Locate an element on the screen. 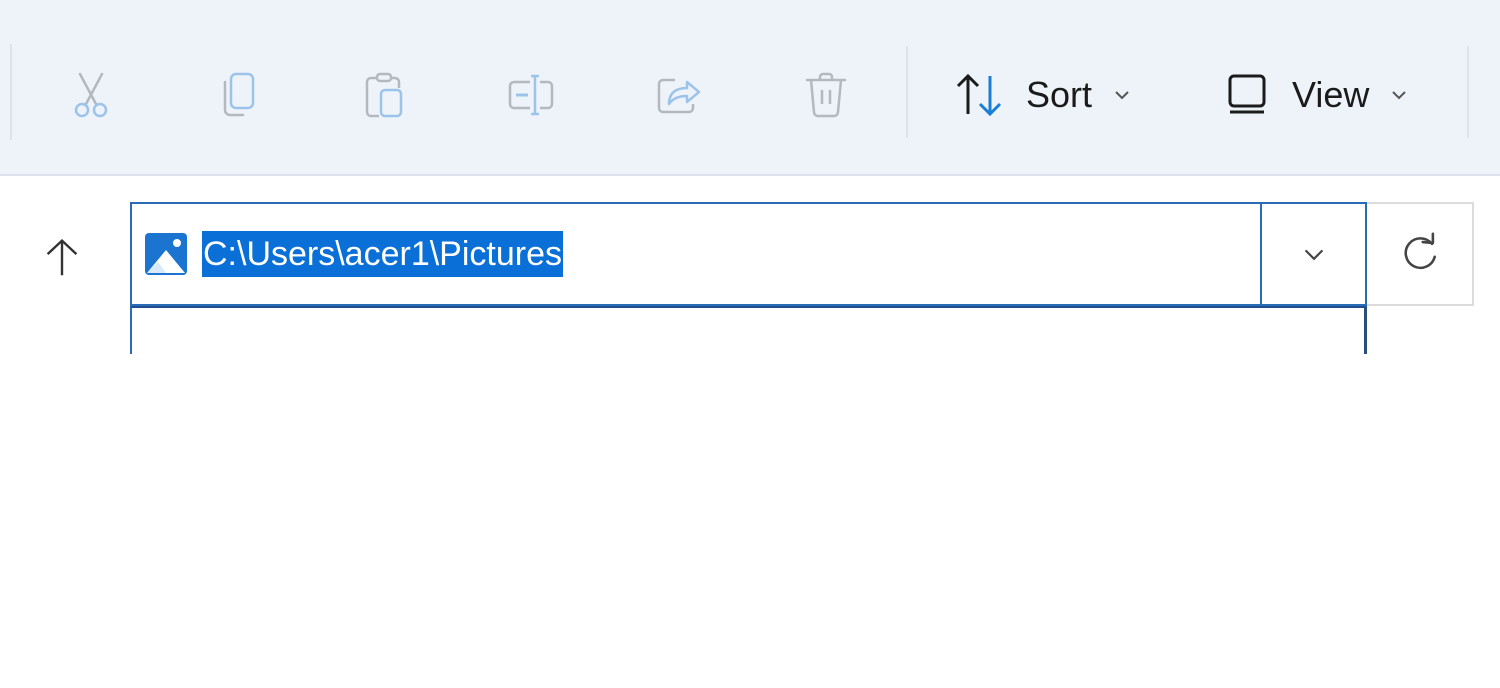  address-suggestions-dropdown is located at coordinates (748, 330).